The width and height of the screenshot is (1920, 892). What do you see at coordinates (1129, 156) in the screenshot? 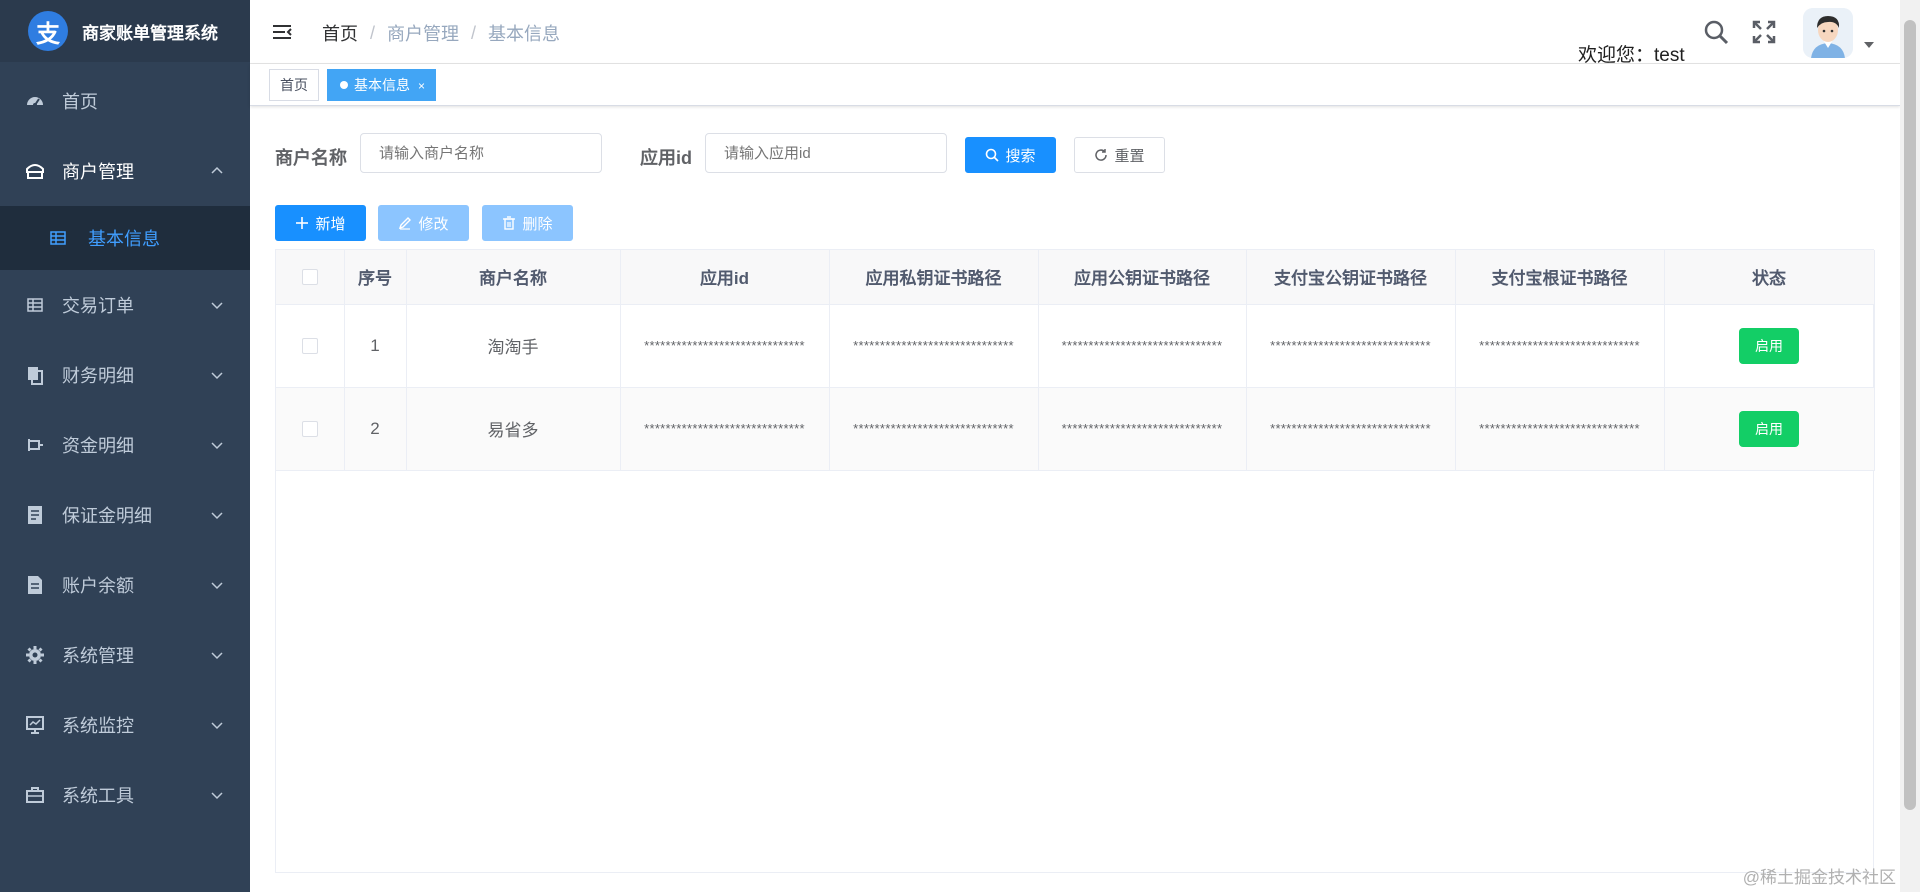
I see `reset-button-label: 重置` at bounding box center [1129, 156].